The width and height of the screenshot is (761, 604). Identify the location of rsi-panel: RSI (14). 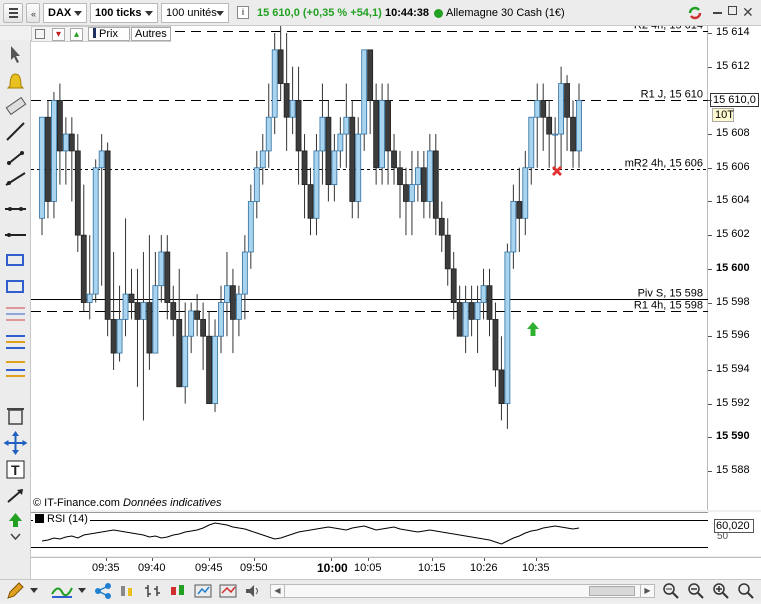
(369, 534).